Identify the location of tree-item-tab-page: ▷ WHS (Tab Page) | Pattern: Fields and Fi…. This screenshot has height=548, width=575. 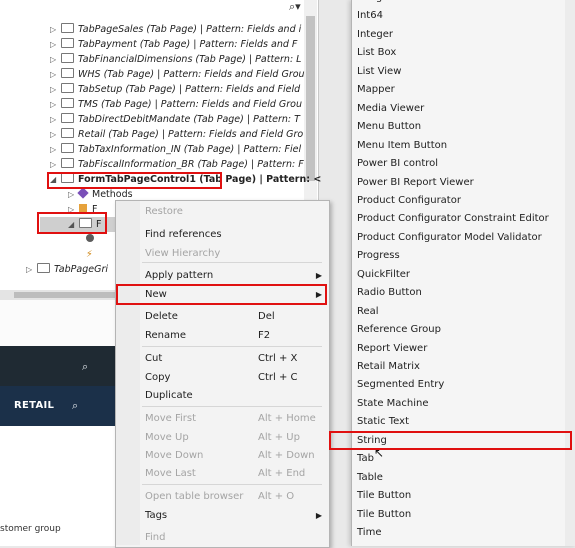
(177, 74).